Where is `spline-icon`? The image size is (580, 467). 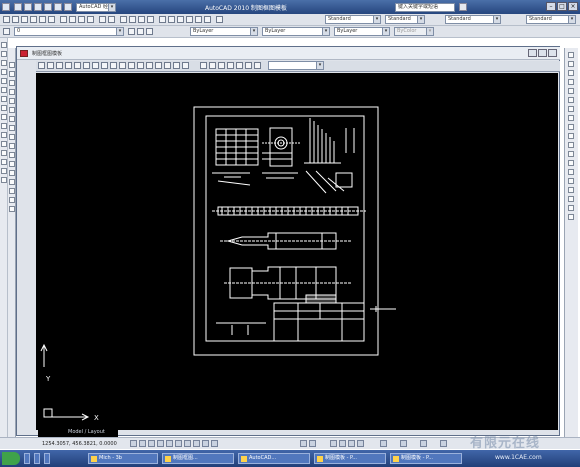 spline-icon is located at coordinates (12, 137).